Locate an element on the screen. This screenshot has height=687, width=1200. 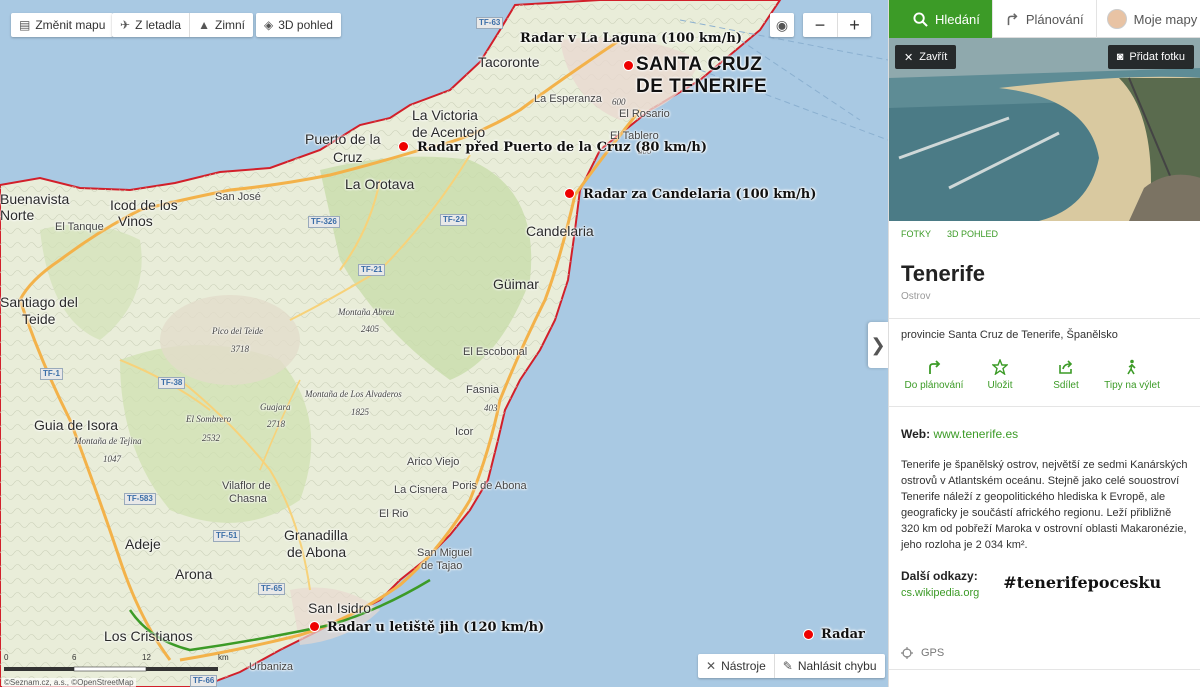
collapse-panel-button: ❯ is located at coordinates (878, 345).